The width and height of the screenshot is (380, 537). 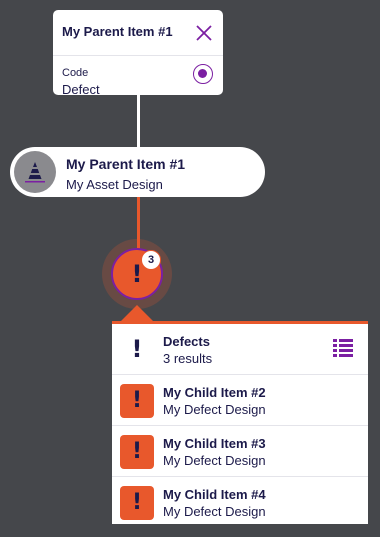 I want to click on panel-header: ! Defects 3 results, so click(x=240, y=349).